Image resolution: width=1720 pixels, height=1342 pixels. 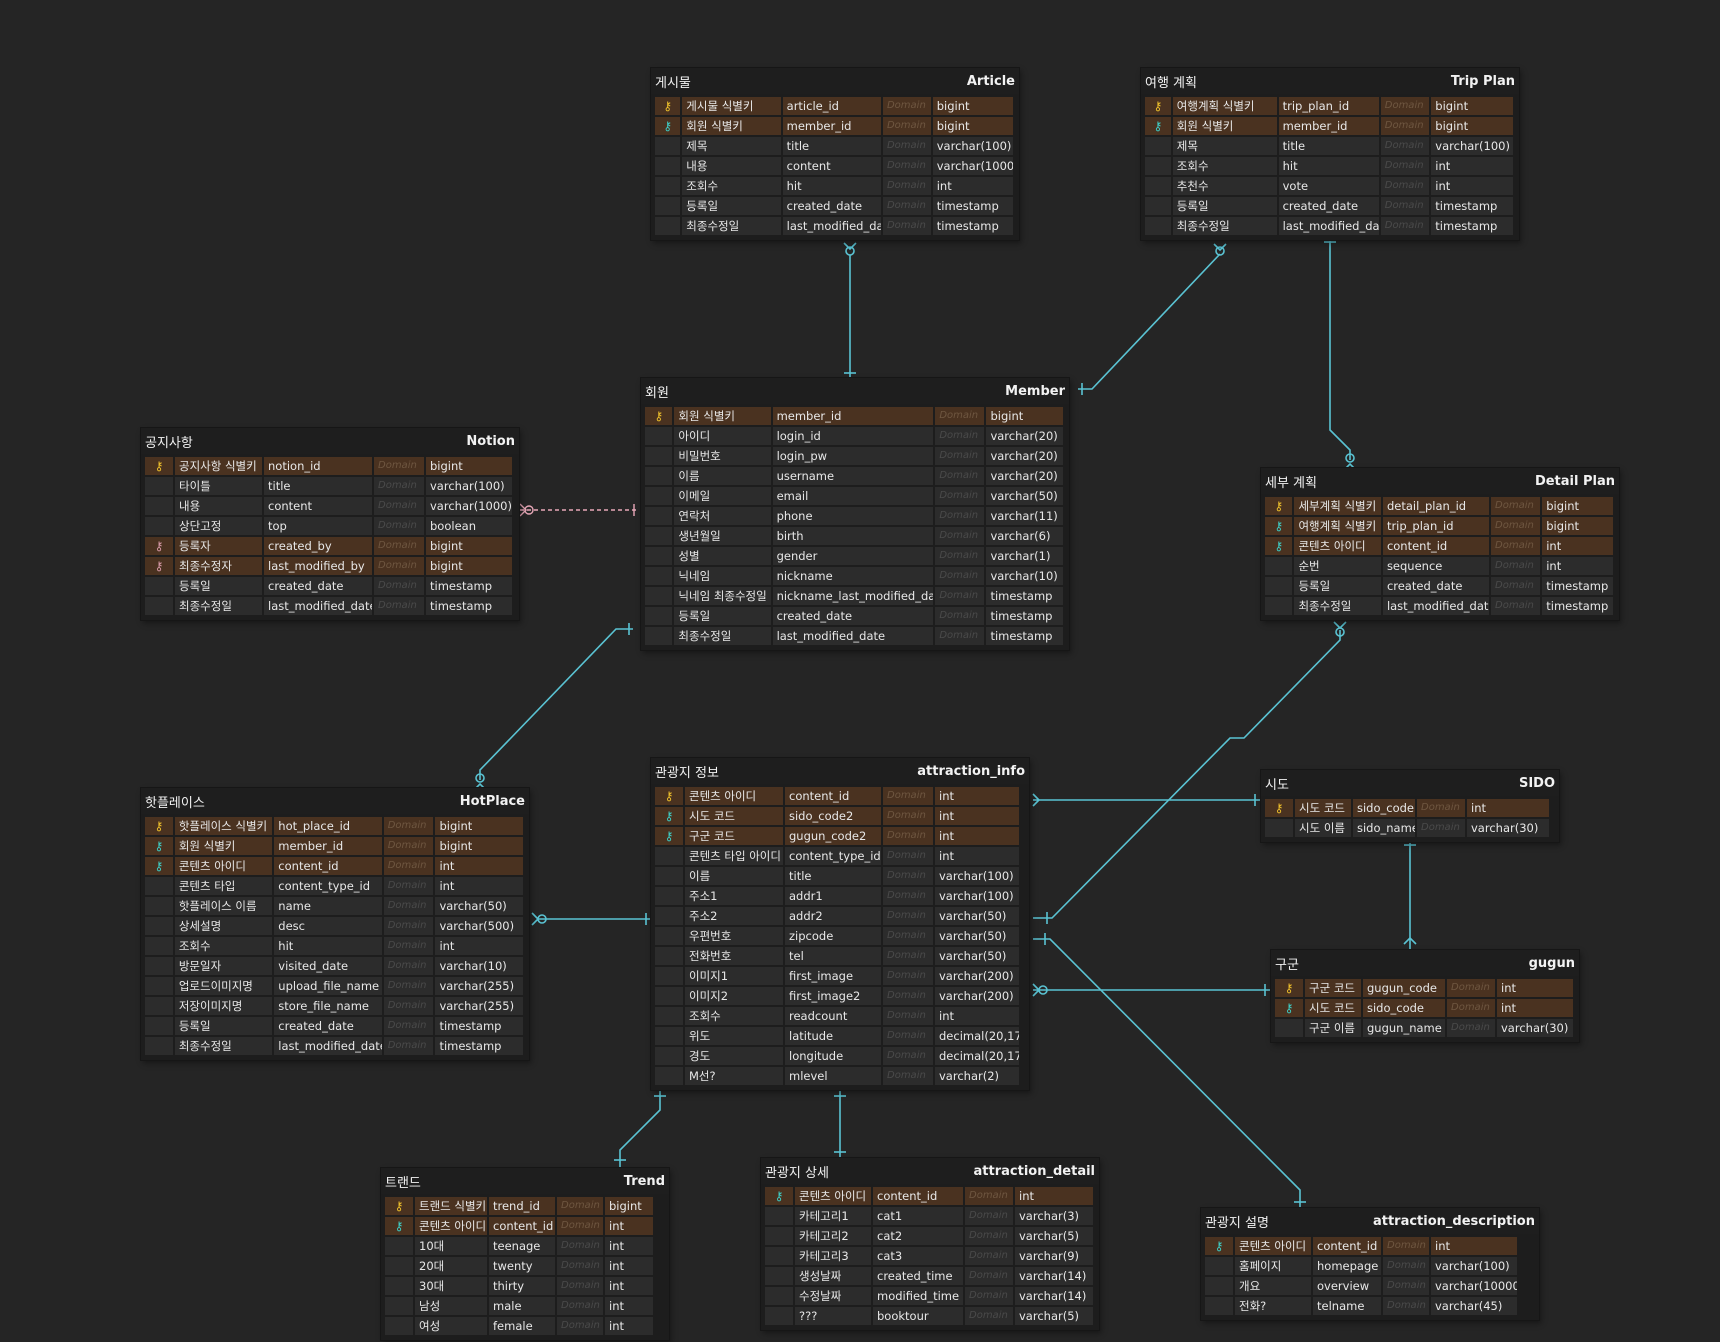 What do you see at coordinates (330, 466) in the screenshot?
I see `column-row: ⚷ 공지사항 식별키 notion_id Domain bigint` at bounding box center [330, 466].